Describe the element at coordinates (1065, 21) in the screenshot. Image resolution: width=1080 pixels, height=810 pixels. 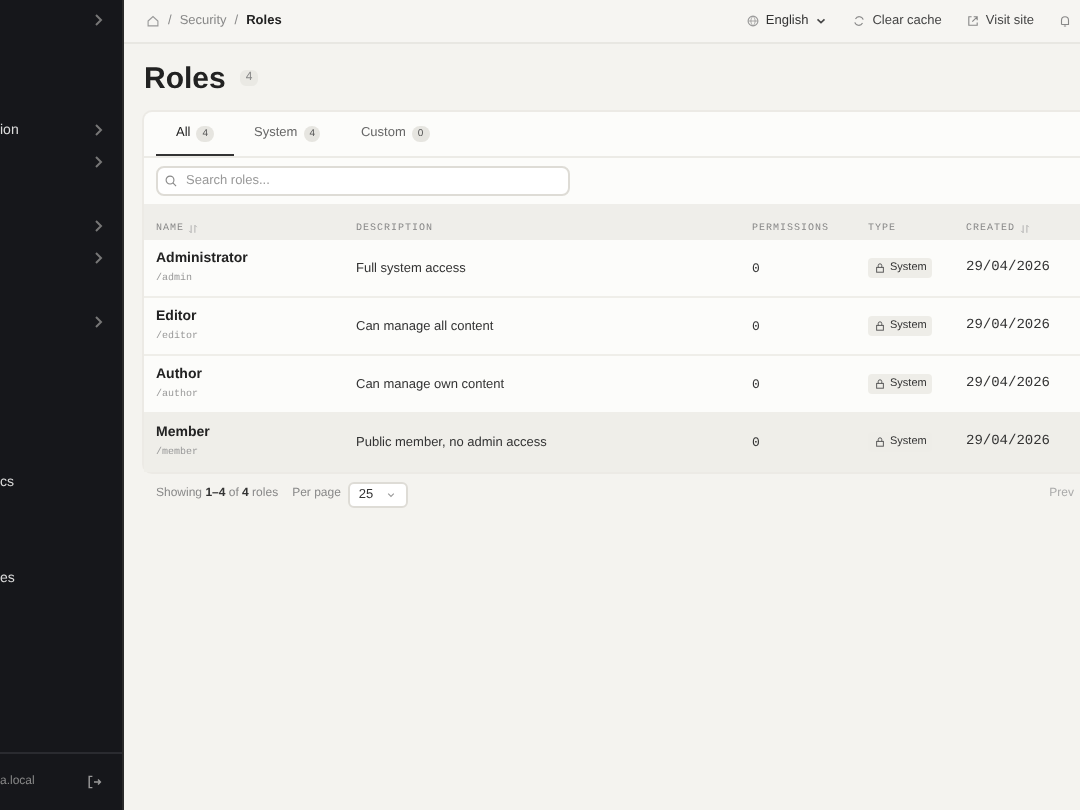
I see `bell-icon` at that location.